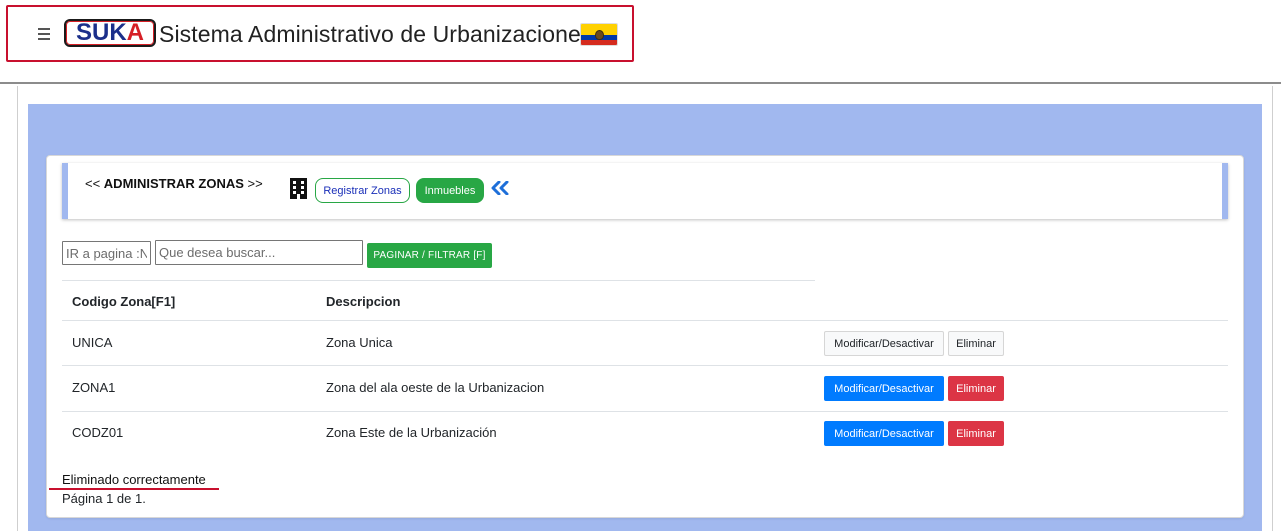  Describe the element at coordinates (44, 34) in the screenshot. I see `hamburger-icon` at that location.